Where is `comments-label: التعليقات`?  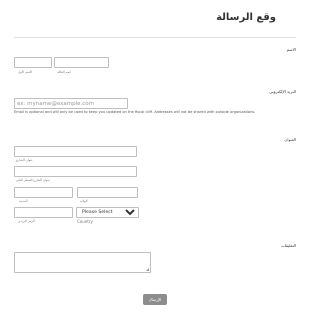
comments-label: التعليقات is located at coordinates (288, 245).